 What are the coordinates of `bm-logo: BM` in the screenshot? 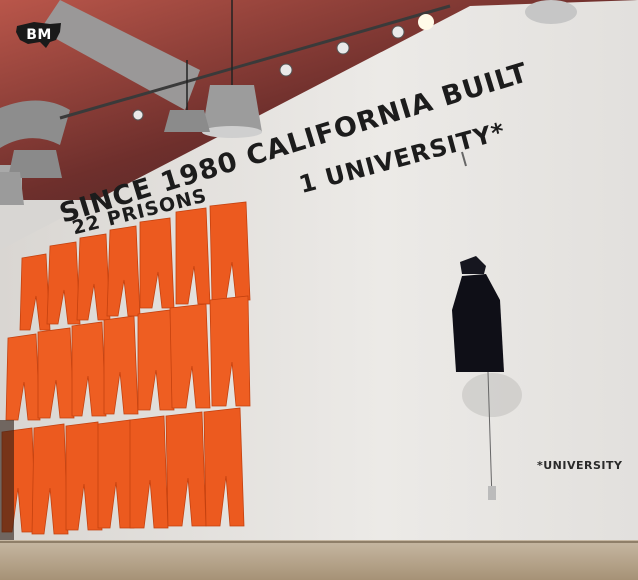 It's located at (39, 35).